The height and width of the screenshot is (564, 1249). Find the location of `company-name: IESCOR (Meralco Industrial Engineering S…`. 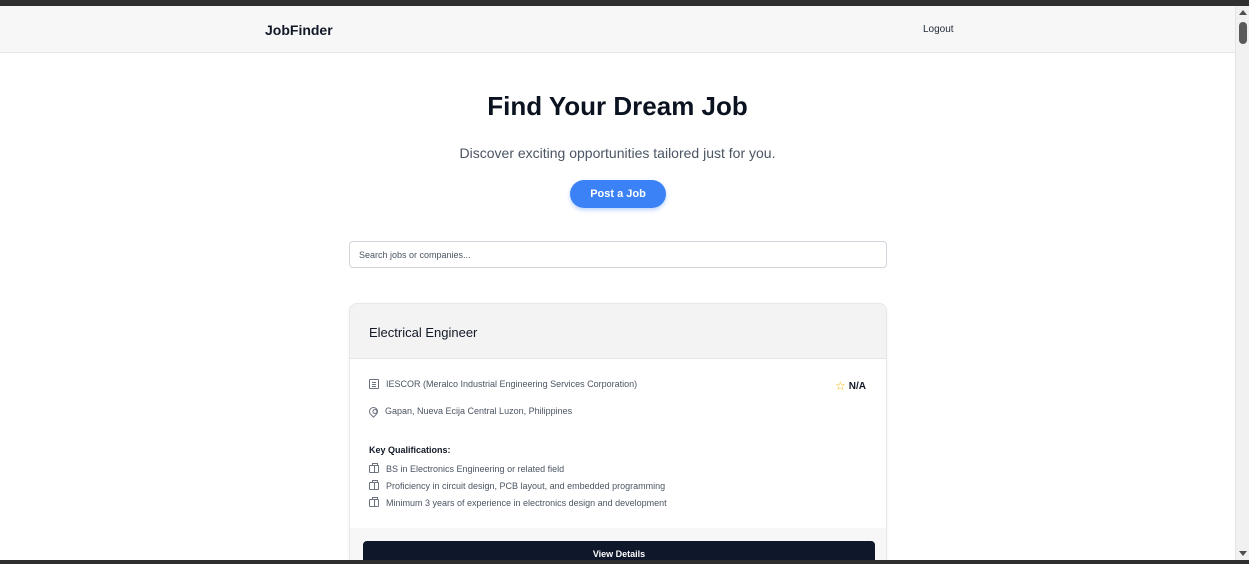

company-name: IESCOR (Meralco Industrial Engineering S… is located at coordinates (512, 384).